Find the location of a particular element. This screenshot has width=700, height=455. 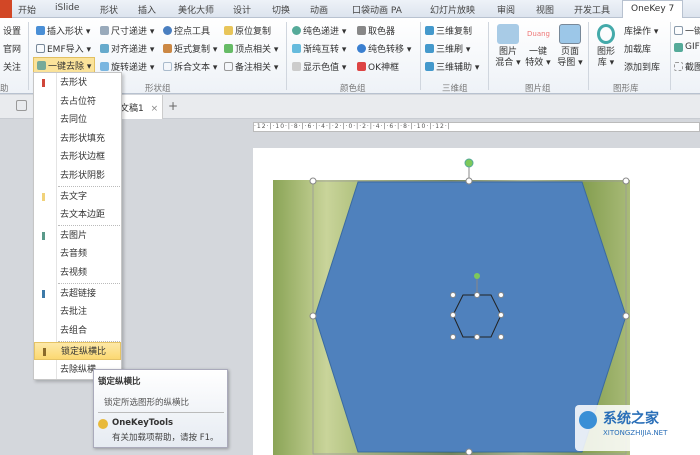

menu-item: 去图片 is located at coordinates (77, 236).